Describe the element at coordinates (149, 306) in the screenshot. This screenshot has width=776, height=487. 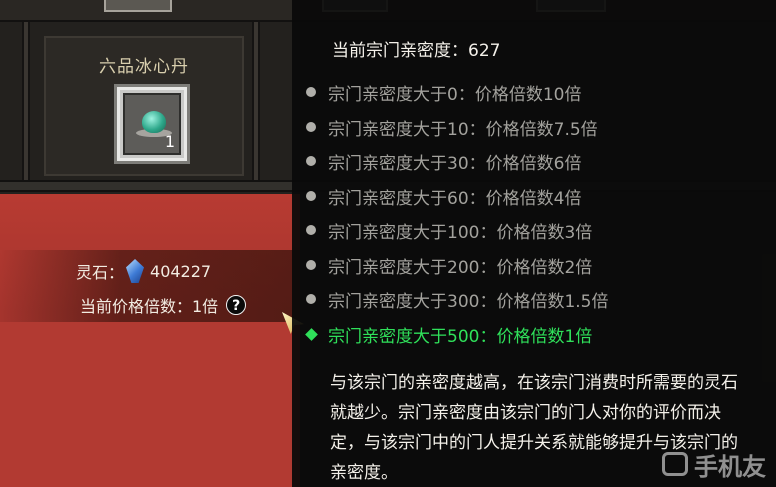
I see `price-multiplier-label: 当前价格倍数：1倍` at that location.